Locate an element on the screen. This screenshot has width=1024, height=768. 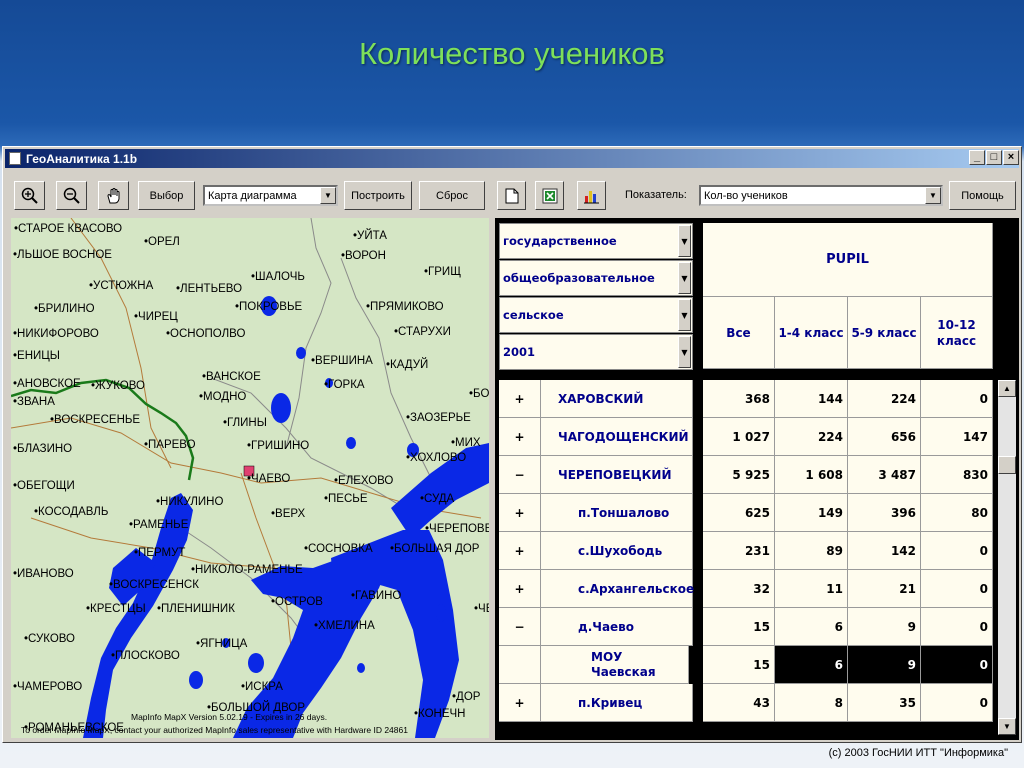
filter-value: общеобразовательное is located at coordinates (579, 278).